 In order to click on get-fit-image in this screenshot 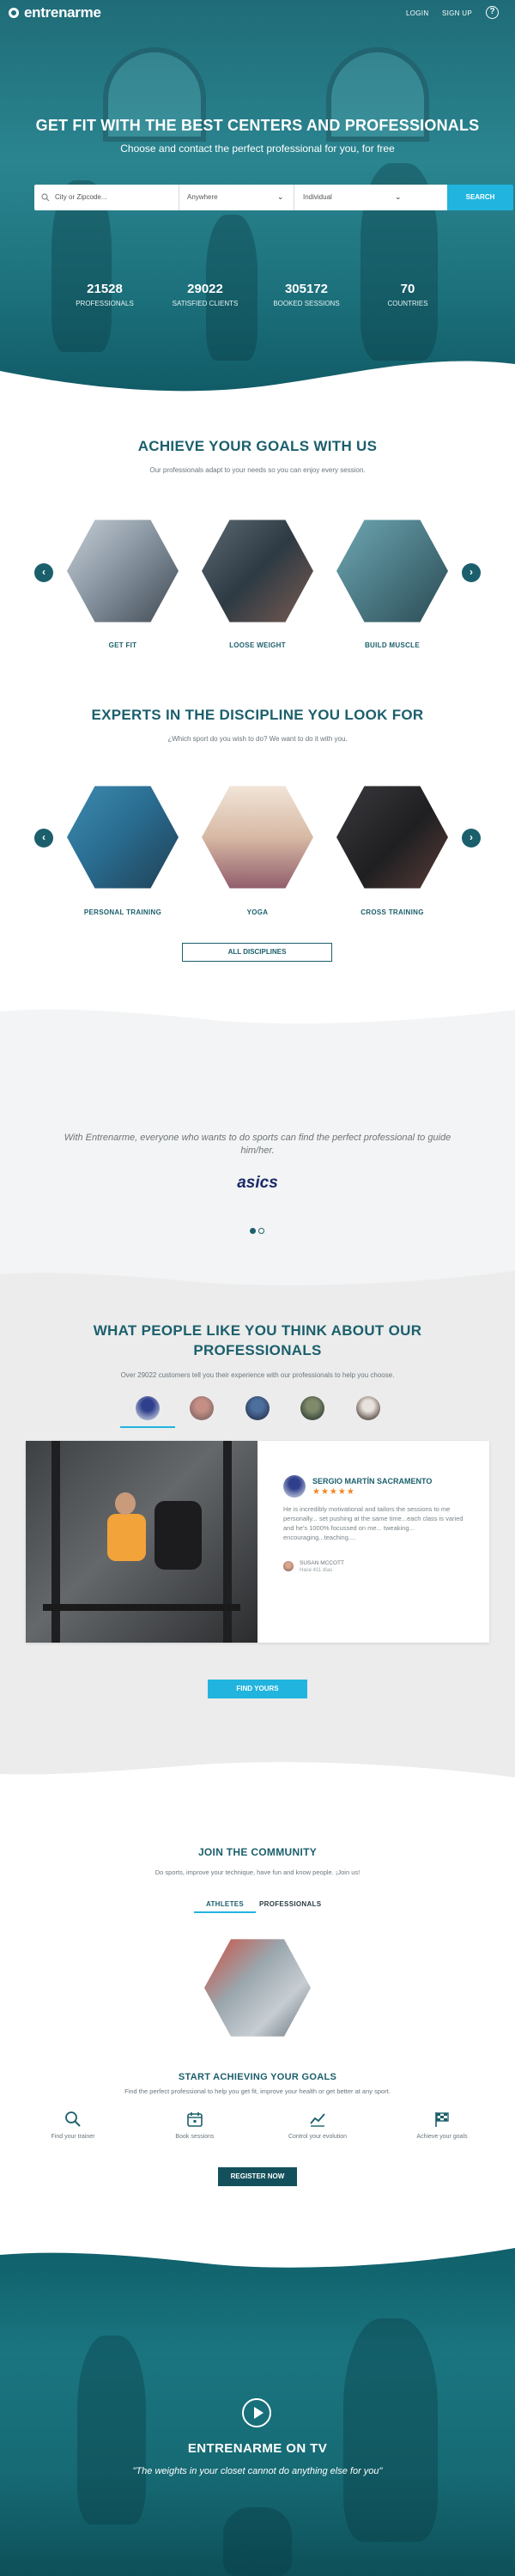, I will do `click(123, 571)`.